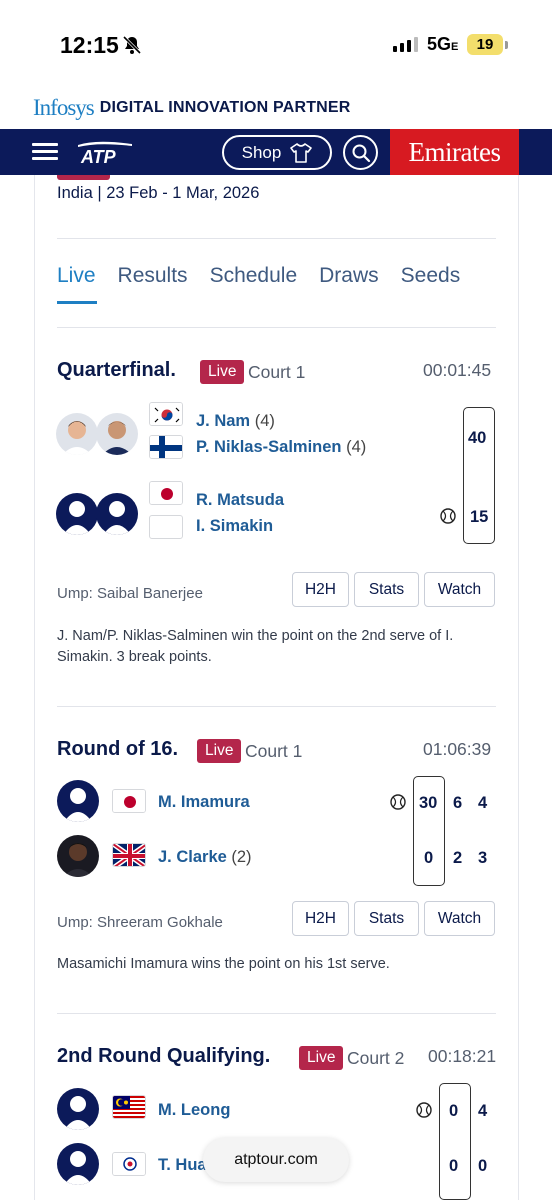 This screenshot has width=552, height=1200. I want to click on tab-seeds: Seeds, so click(431, 276).